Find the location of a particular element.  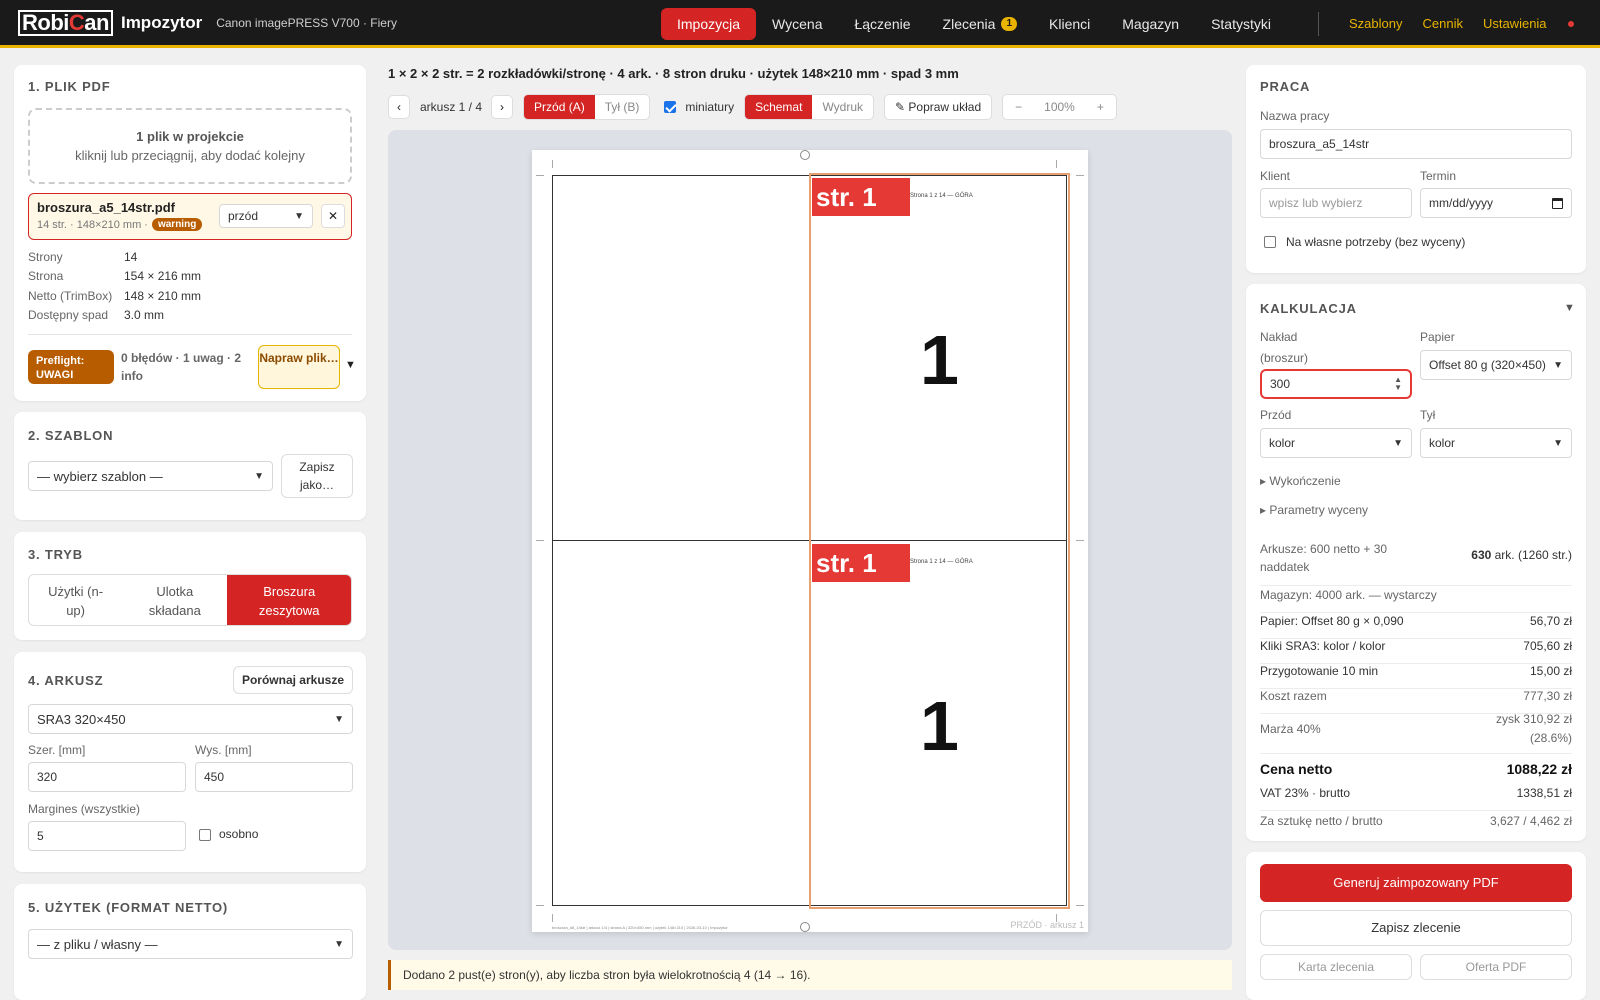

nav-statystyki: Statystyki is located at coordinates (1241, 24).